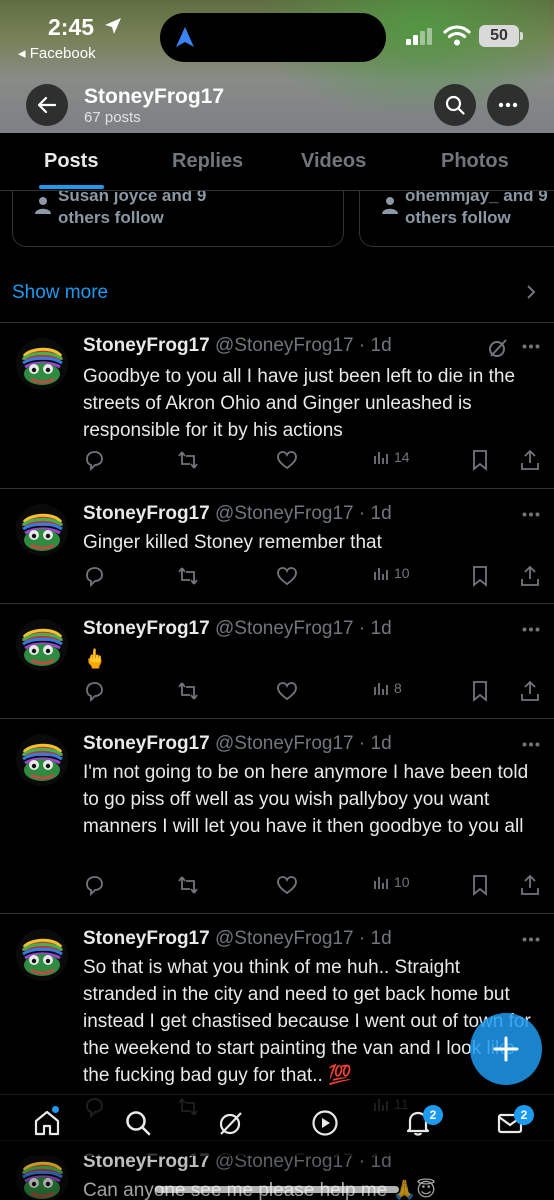  Describe the element at coordinates (457, 35) in the screenshot. I see `wifi-icon` at that location.